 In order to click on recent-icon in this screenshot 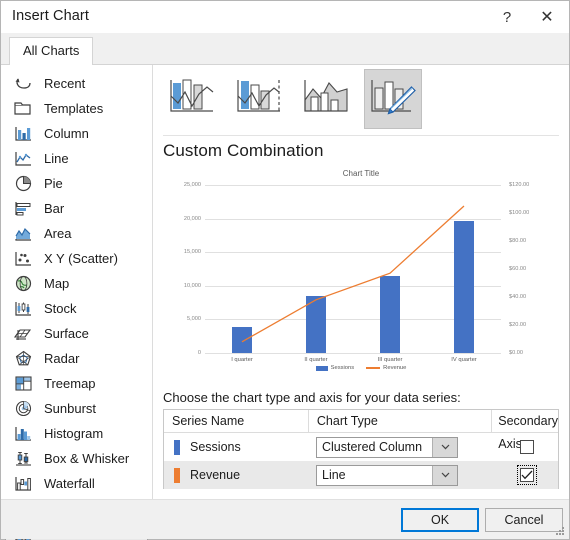, I will do `click(23, 83)`.